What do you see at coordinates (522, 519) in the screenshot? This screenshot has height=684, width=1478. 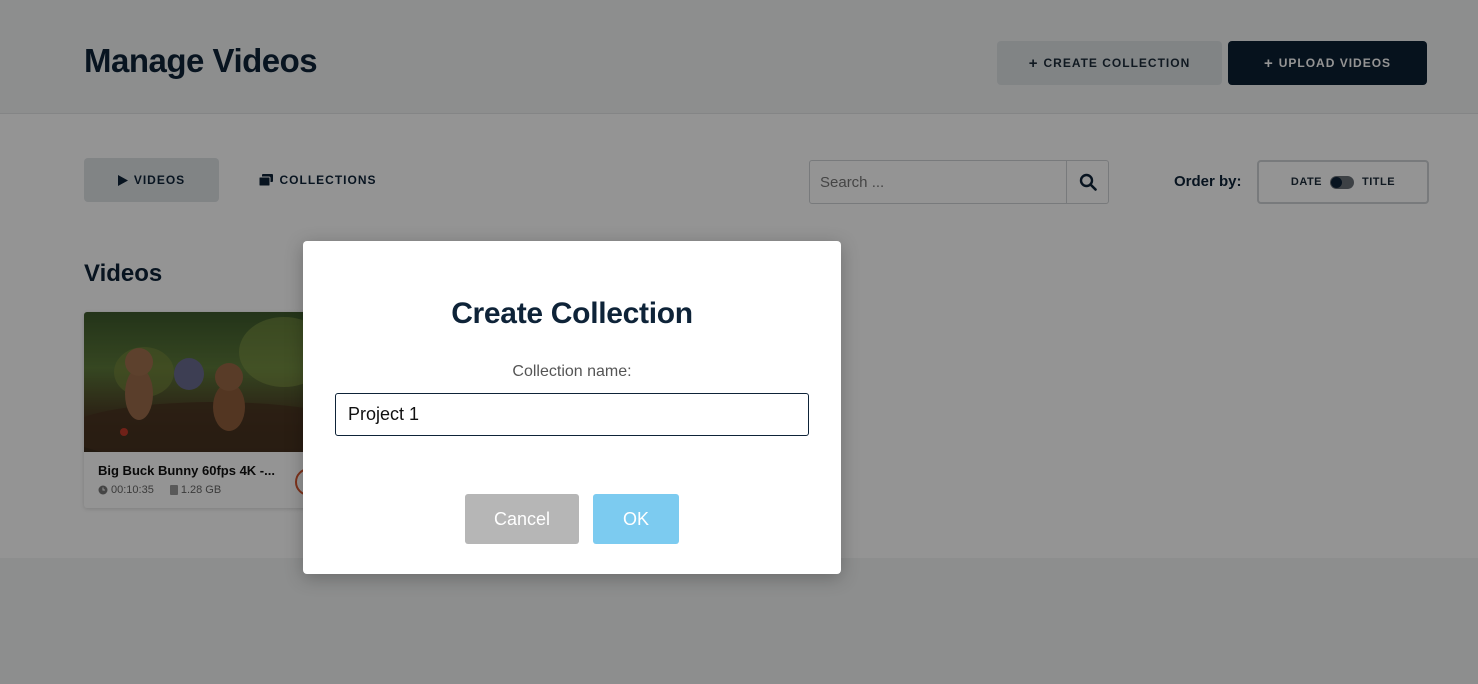 I see `cancel-button: Cancel` at bounding box center [522, 519].